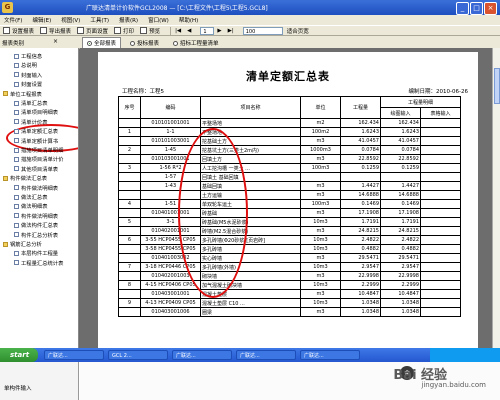  I want to click on sidebar-item: 清单计价表, so click(31, 122).